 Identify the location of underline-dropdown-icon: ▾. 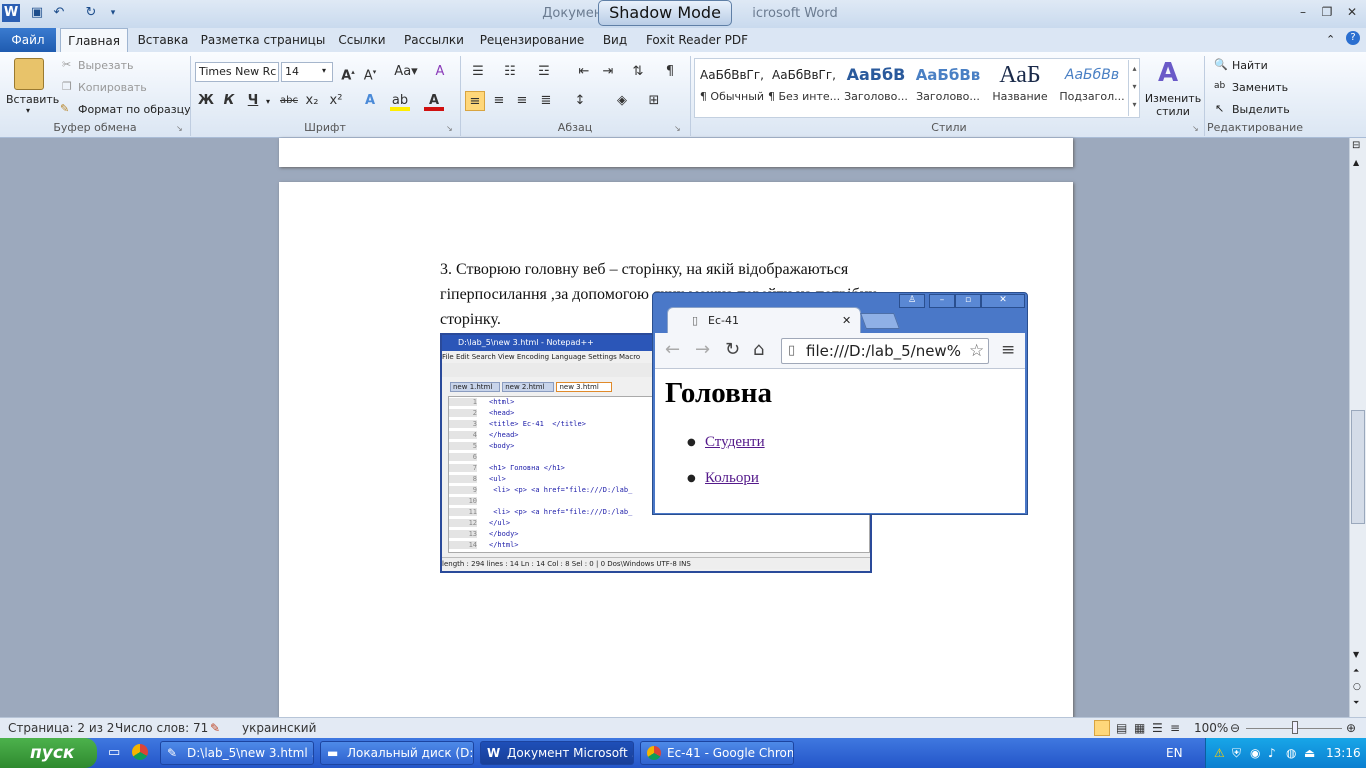
(268, 101).